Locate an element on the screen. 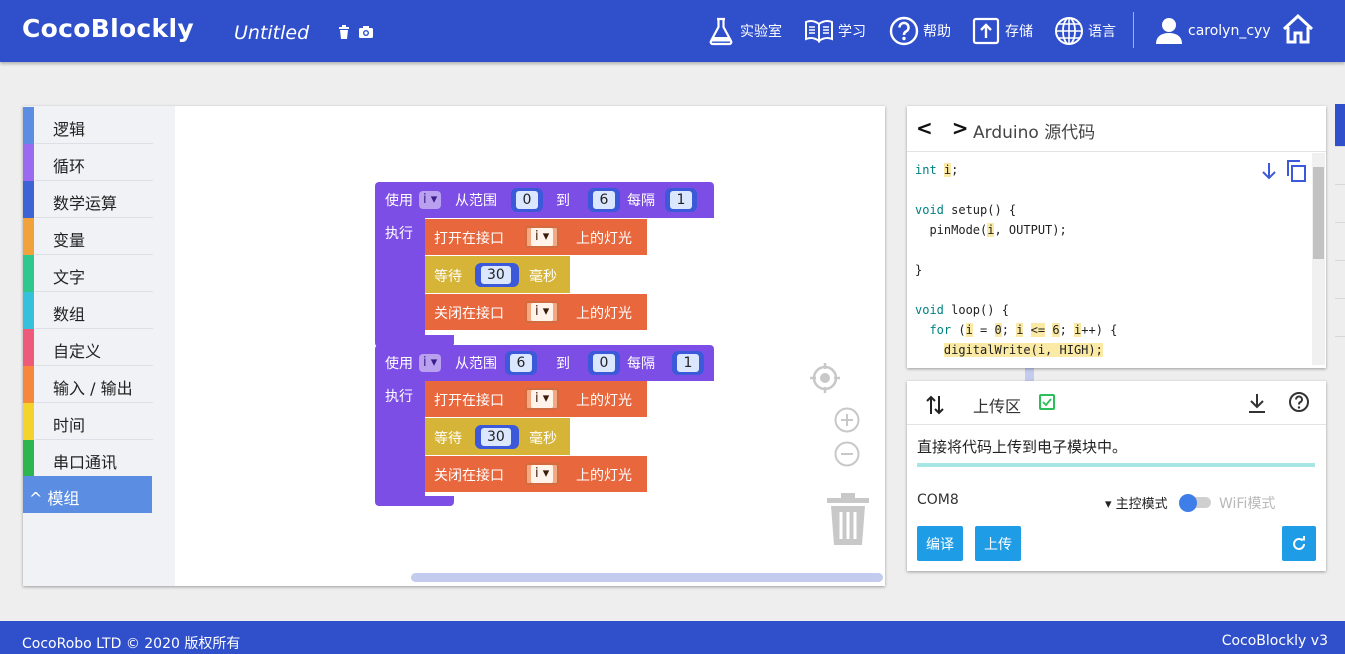 The image size is (1345, 654). download-icon is located at coordinates (1257, 403).